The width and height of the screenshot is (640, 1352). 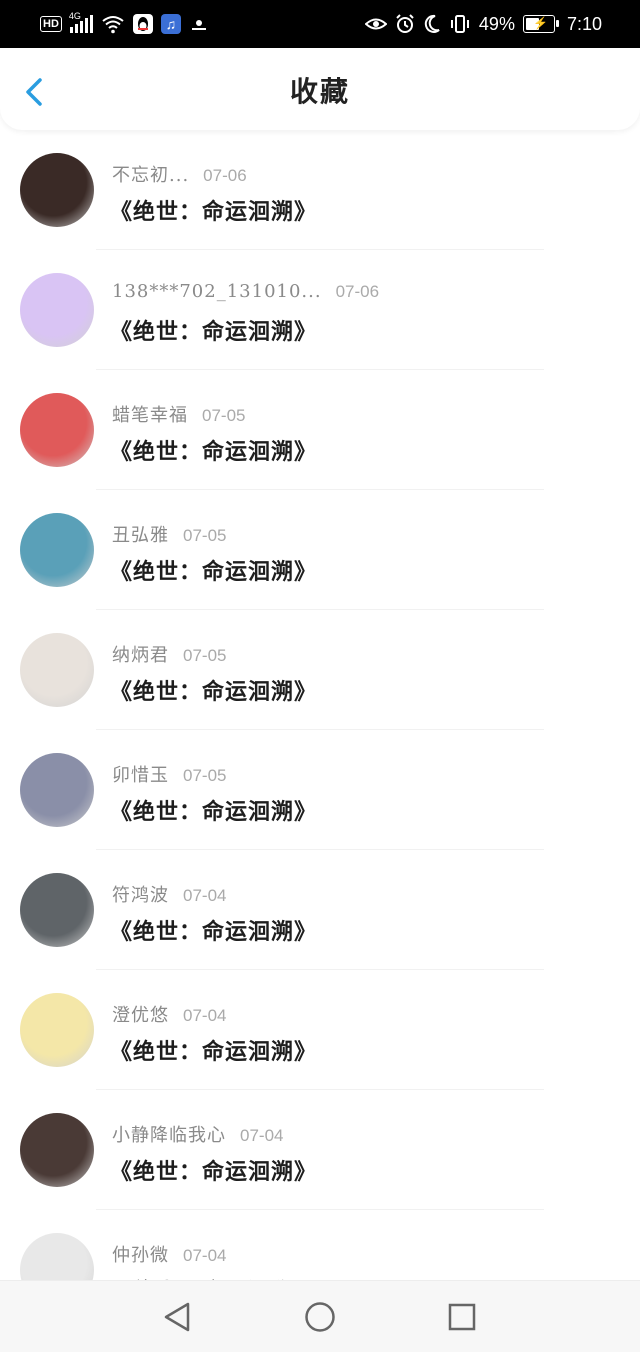 I want to click on status-bar-left: HD 4G ♫, so click(x=124, y=23).